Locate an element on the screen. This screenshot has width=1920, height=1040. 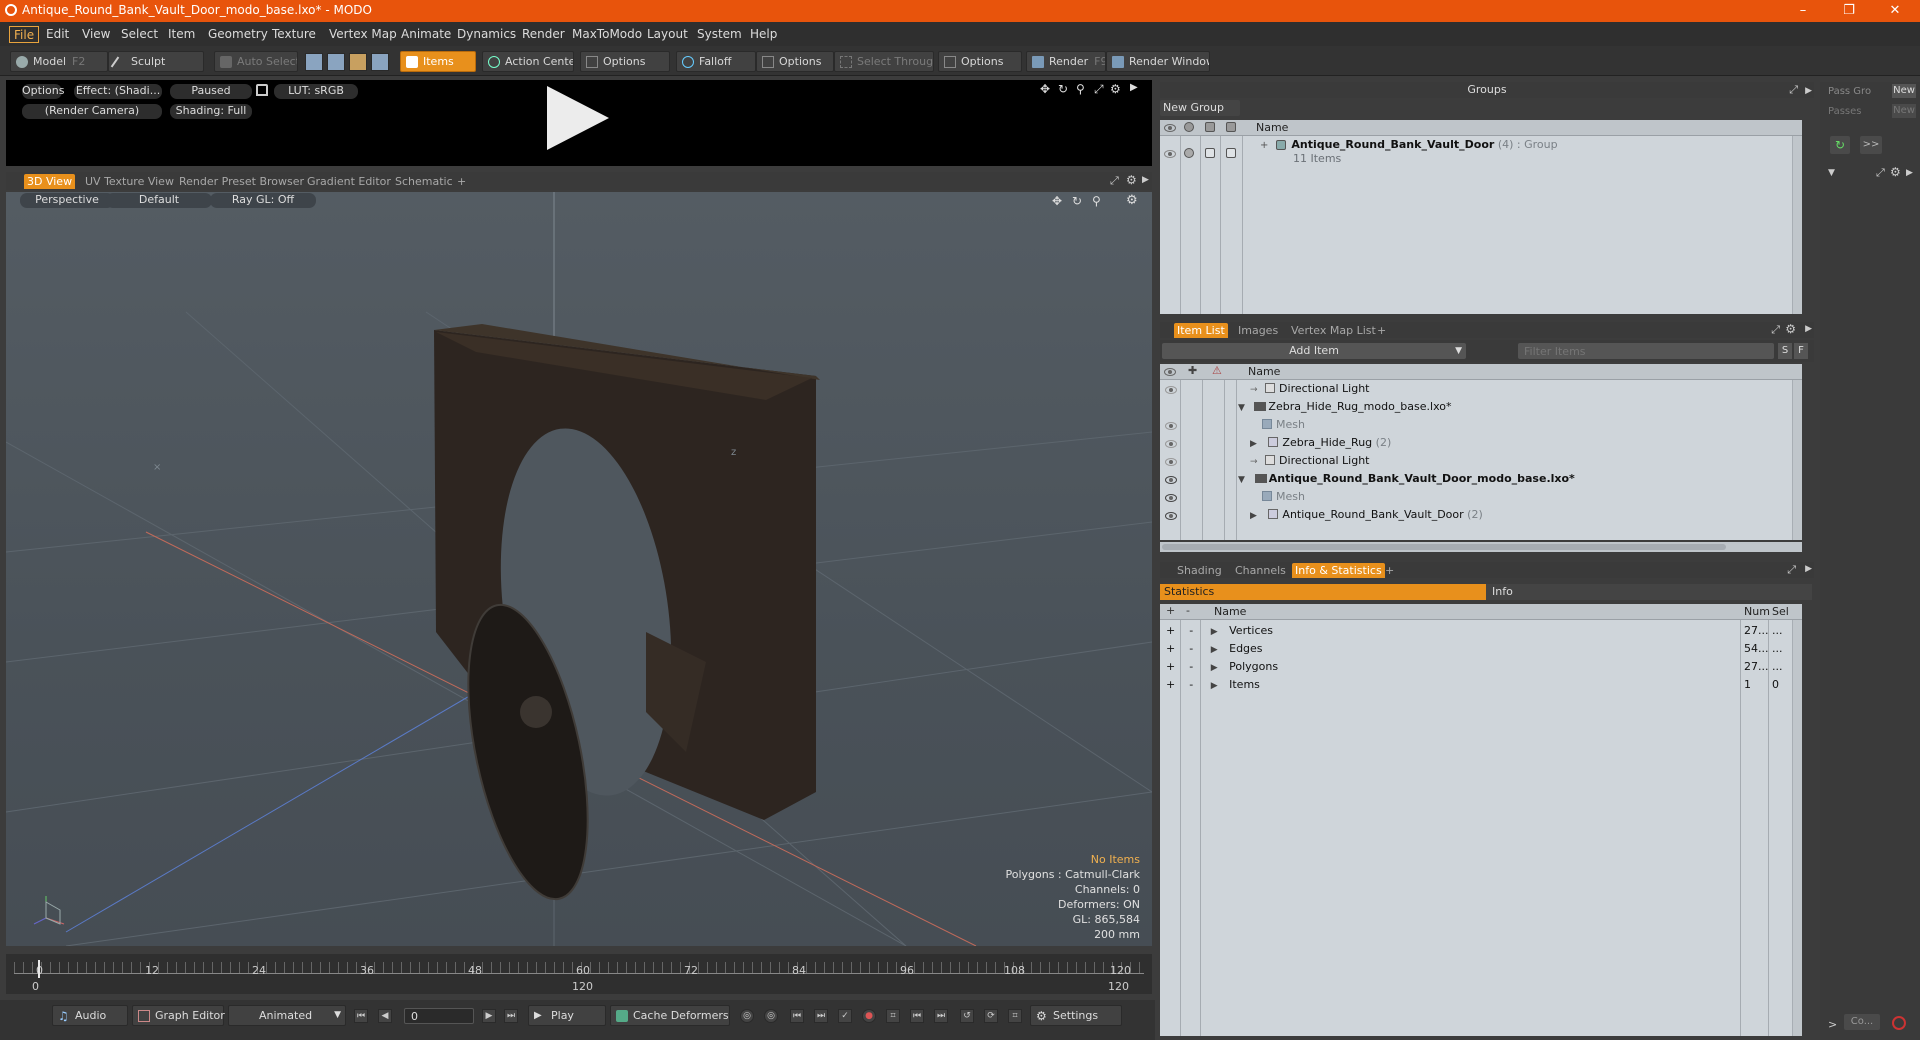
minimize-button: – is located at coordinates (1803, 11).